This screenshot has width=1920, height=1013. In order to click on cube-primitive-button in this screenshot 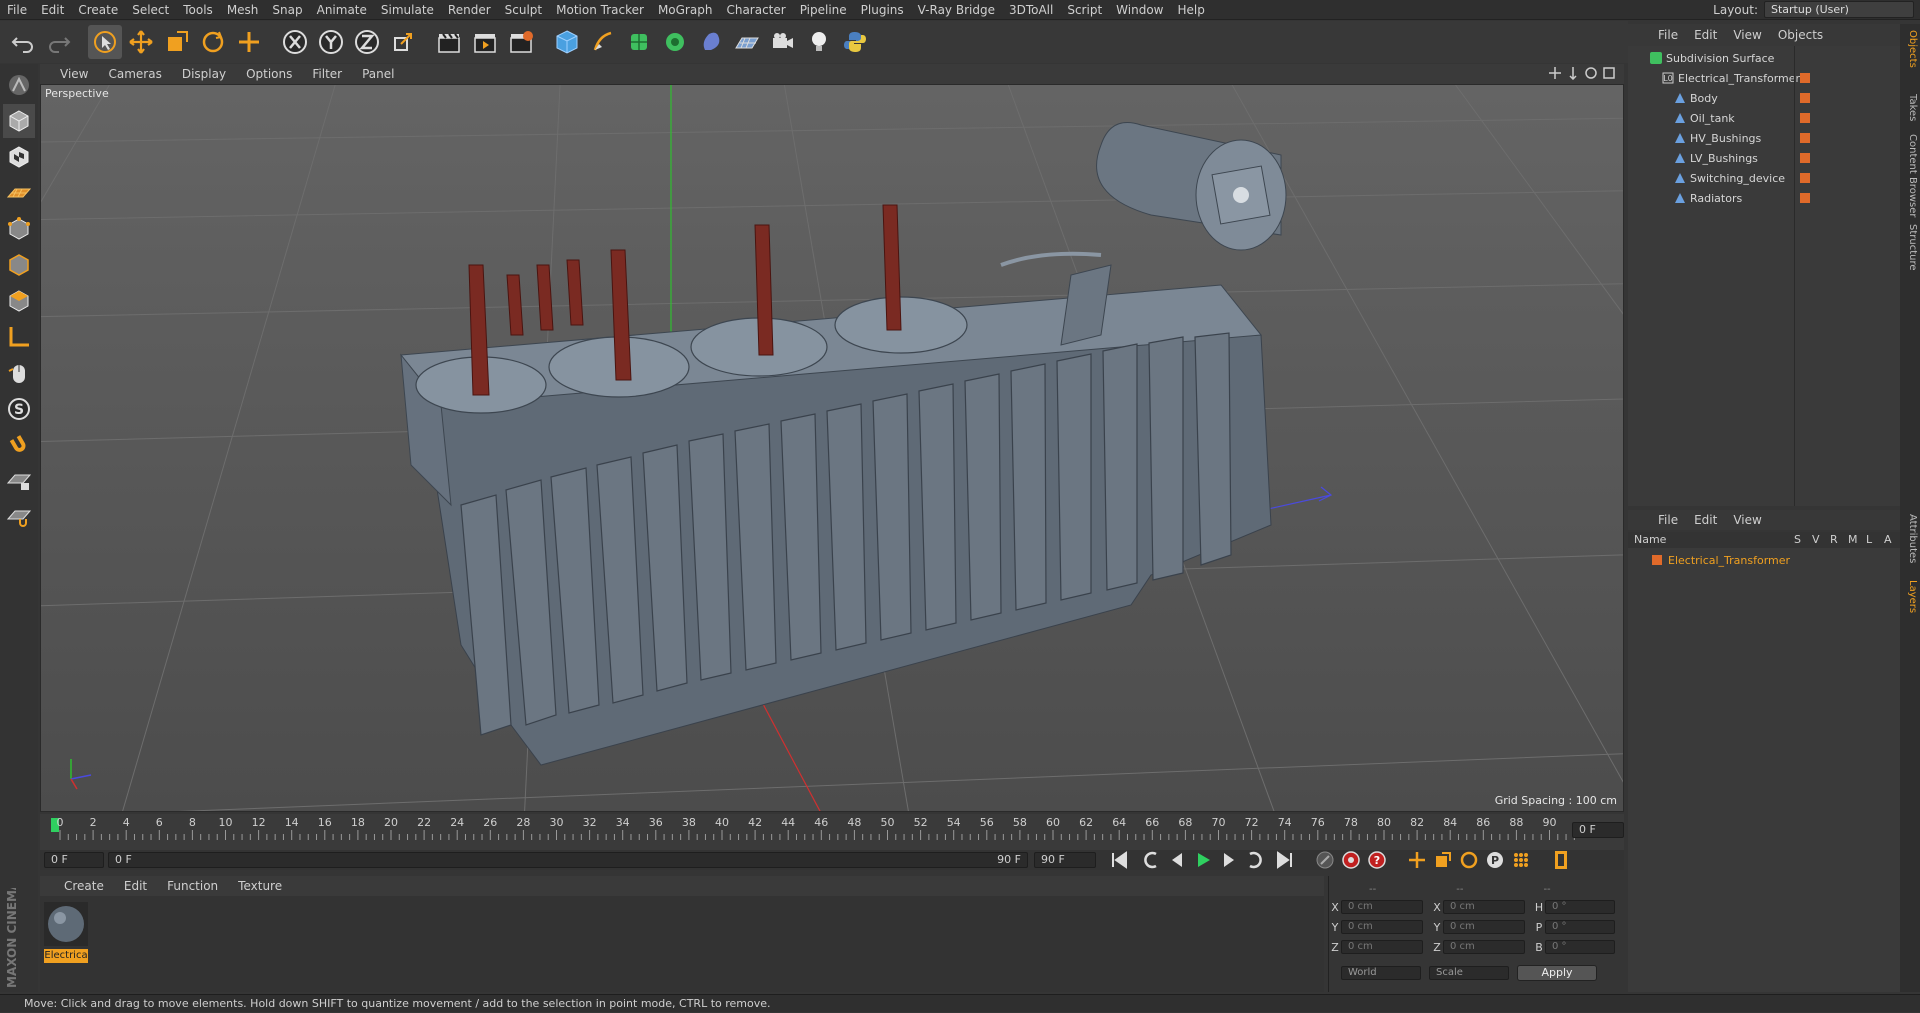, I will do `click(567, 42)`.